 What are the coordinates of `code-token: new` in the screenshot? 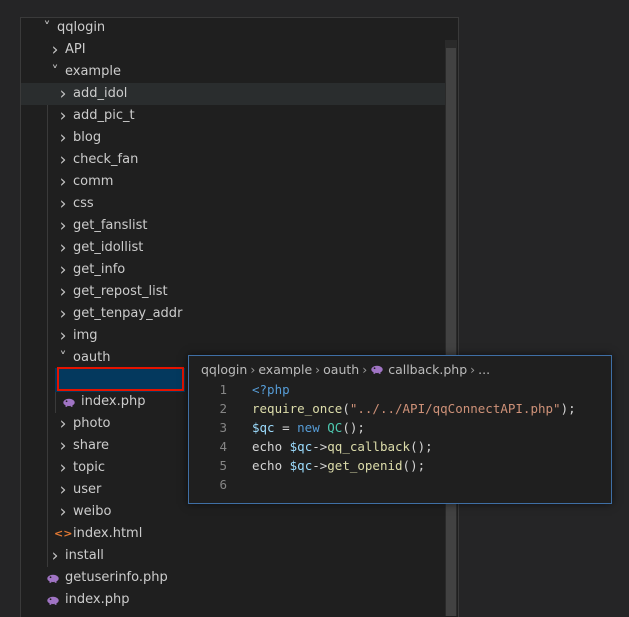 It's located at (308, 427).